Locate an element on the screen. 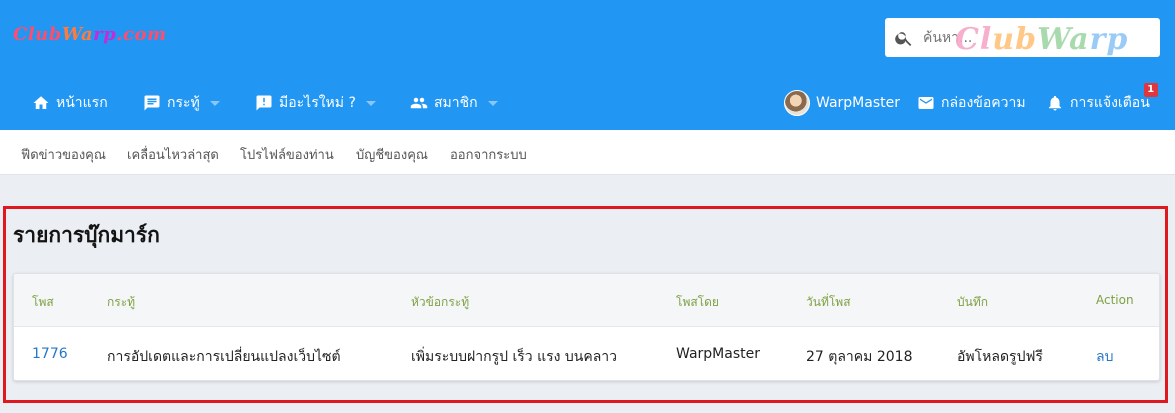  nav-item-label: กระทู้ is located at coordinates (183, 103).